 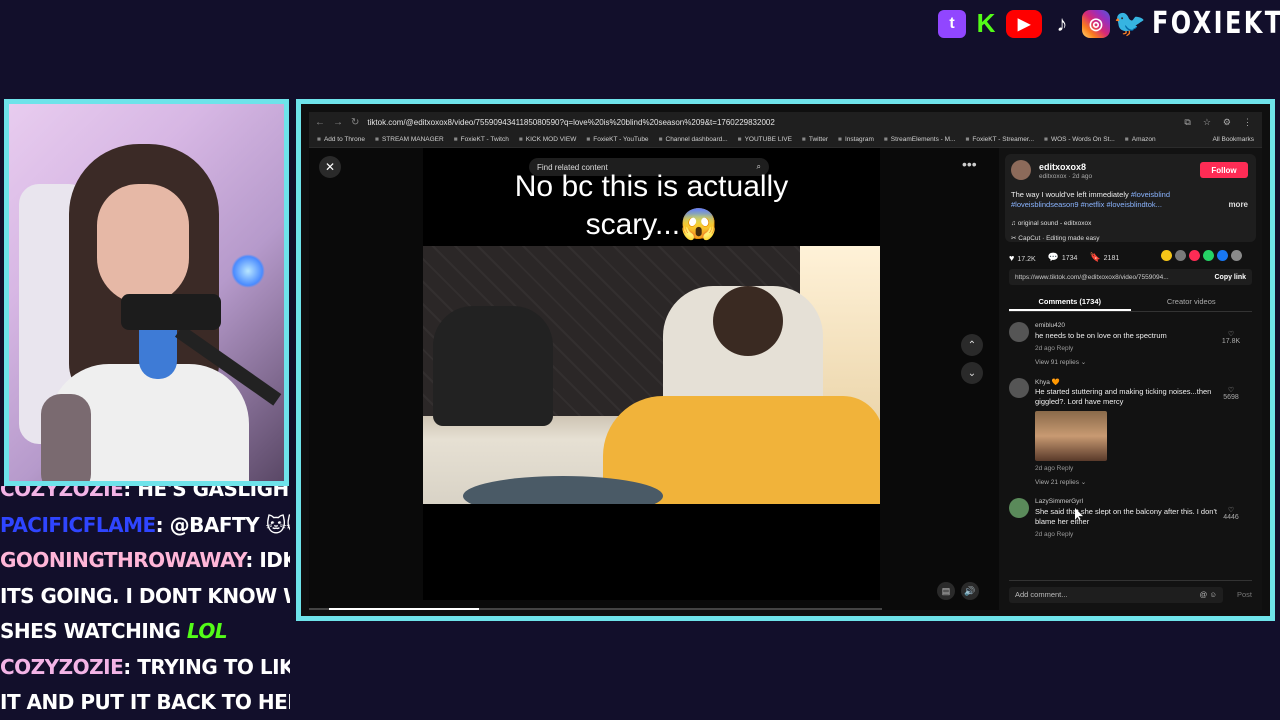 I want to click on copy-link-button: Copy link, so click(x=1233, y=277).